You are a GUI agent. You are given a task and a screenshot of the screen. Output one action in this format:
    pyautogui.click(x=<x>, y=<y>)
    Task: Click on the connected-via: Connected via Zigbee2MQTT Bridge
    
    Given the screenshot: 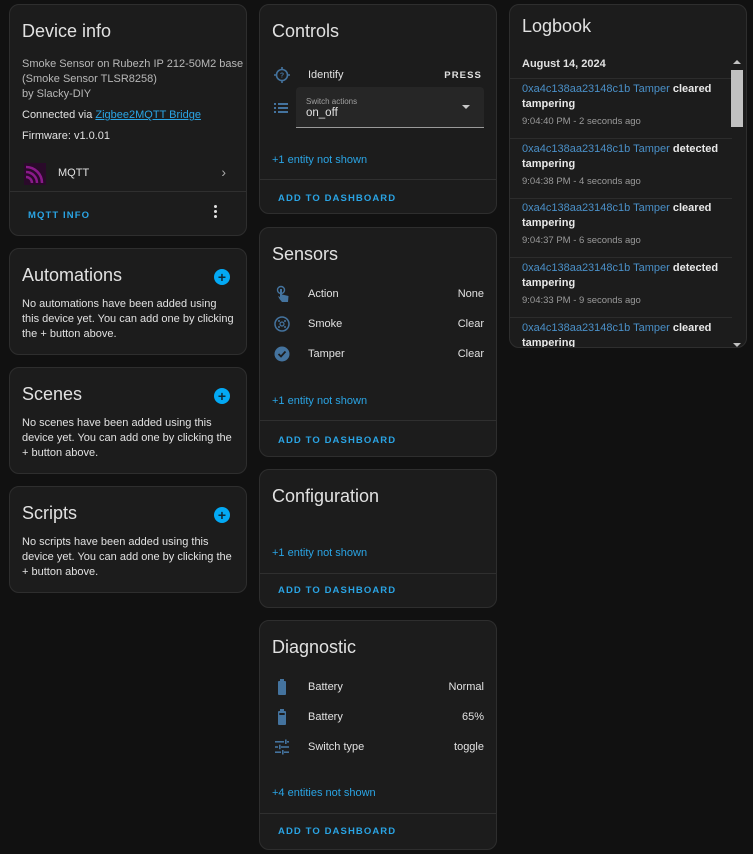 What is the action you would take?
    pyautogui.click(x=111, y=115)
    